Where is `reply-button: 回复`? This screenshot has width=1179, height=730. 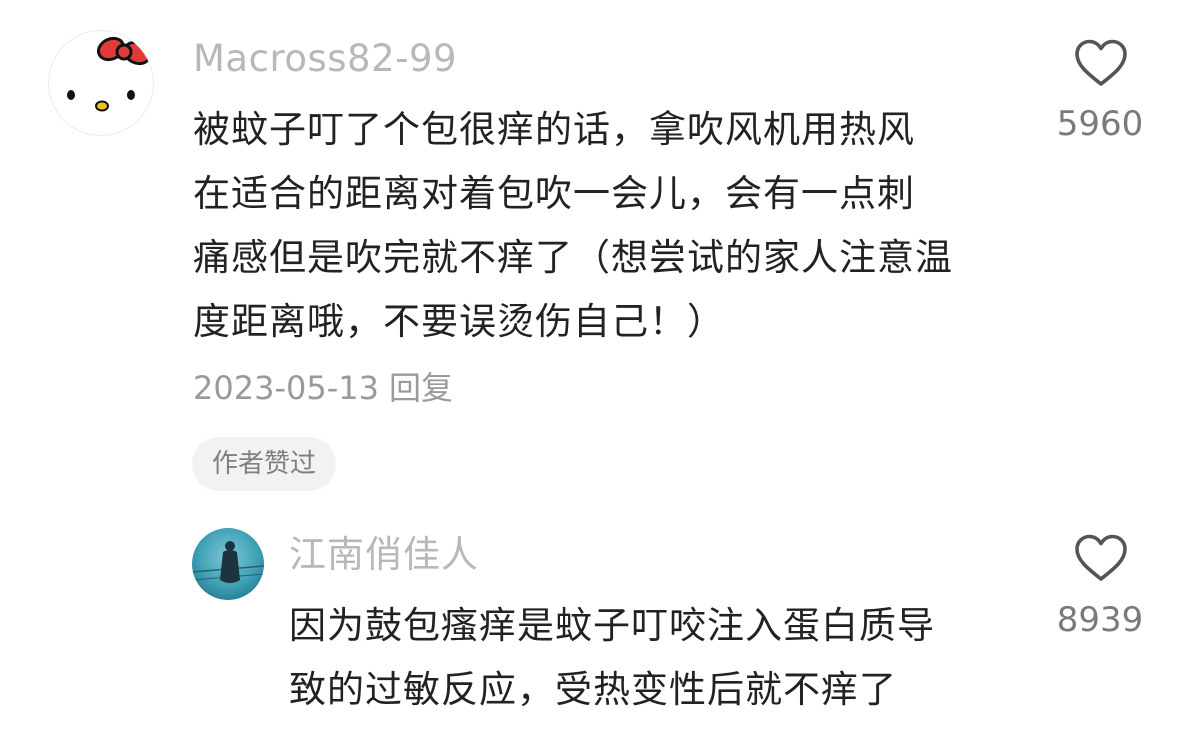 reply-button: 回复 is located at coordinates (421, 388).